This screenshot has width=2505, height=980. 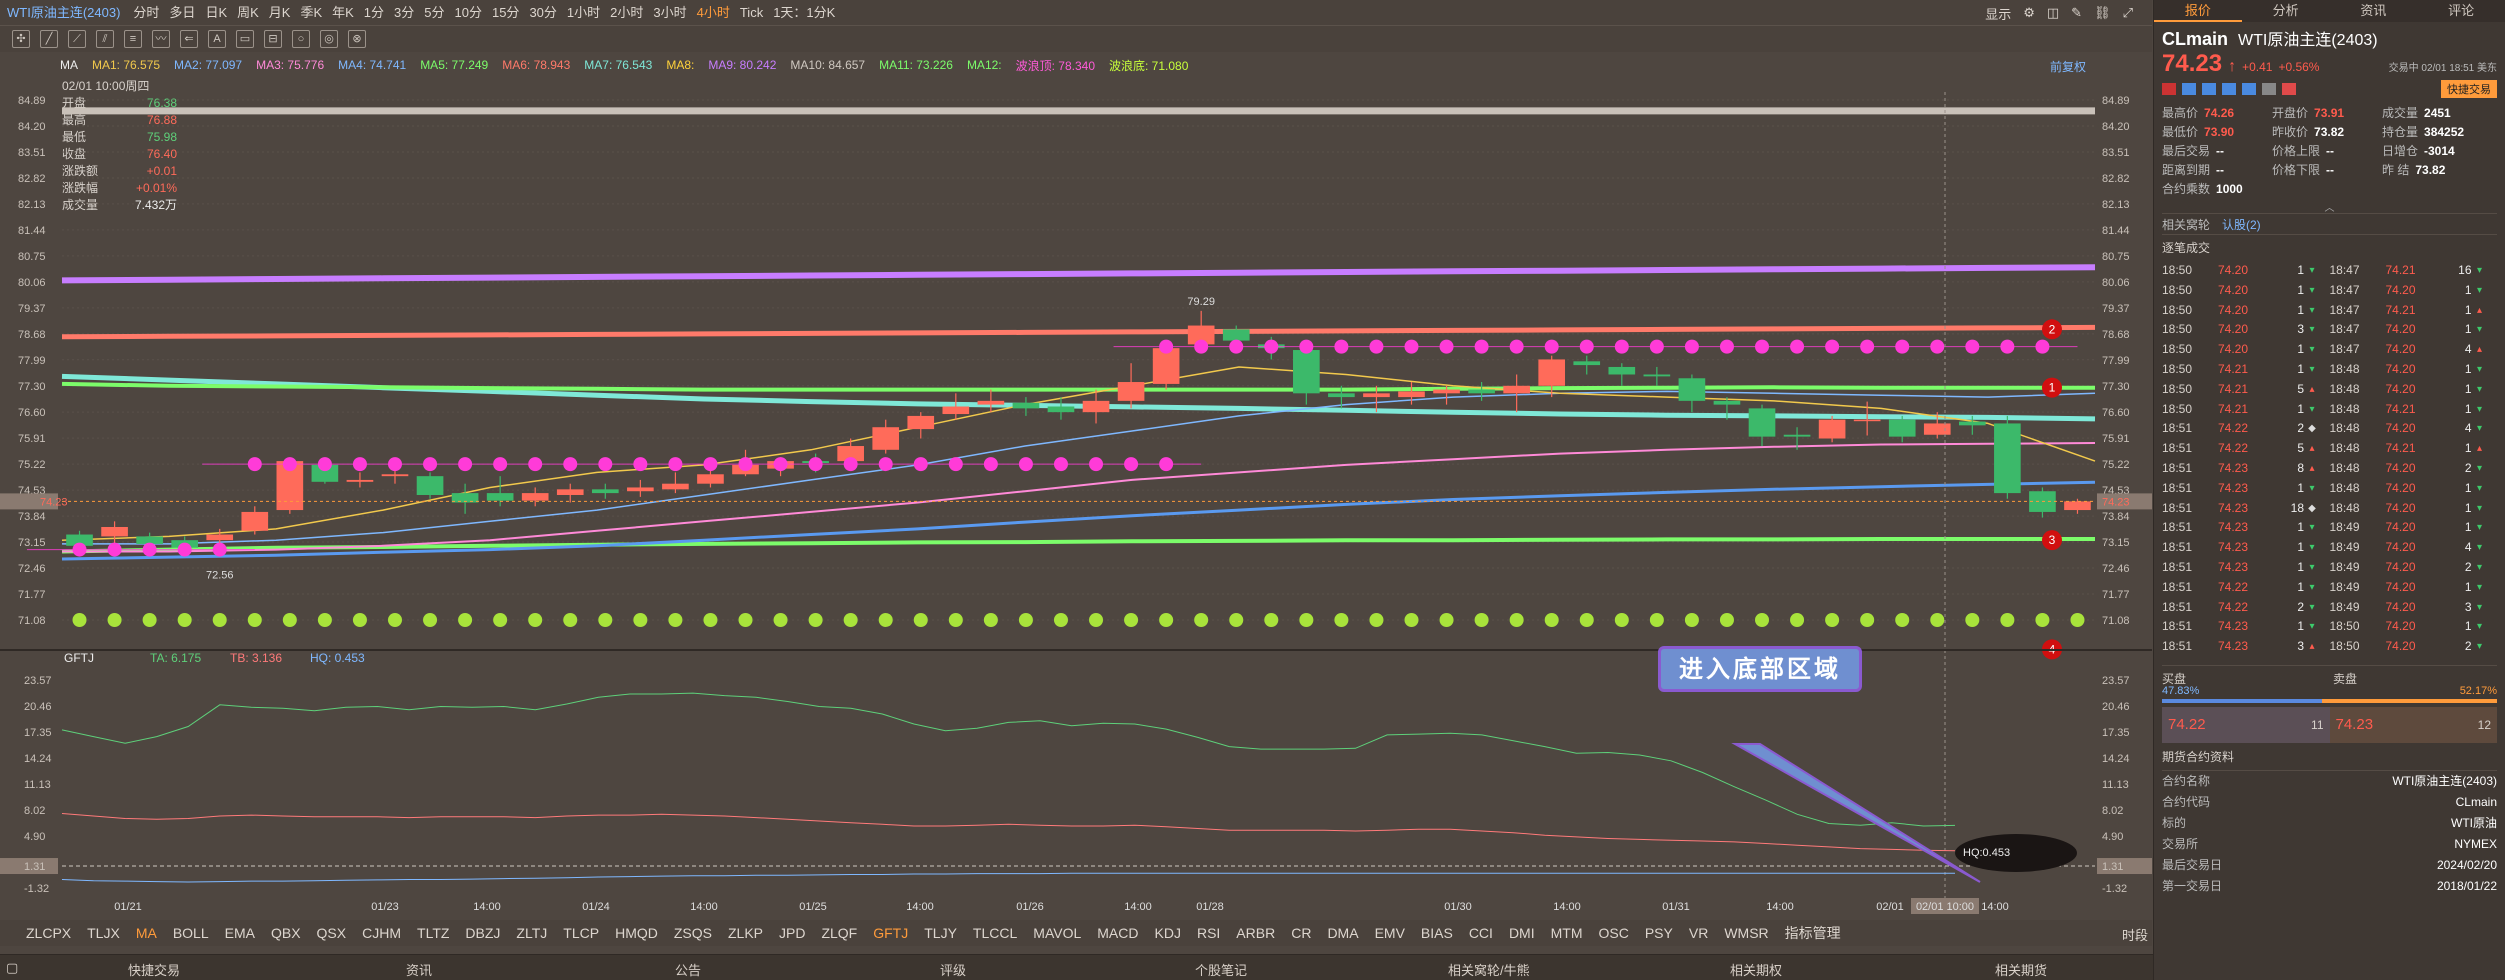 What do you see at coordinates (953, 969) in the screenshot?
I see `bottom-tab: 评级` at bounding box center [953, 969].